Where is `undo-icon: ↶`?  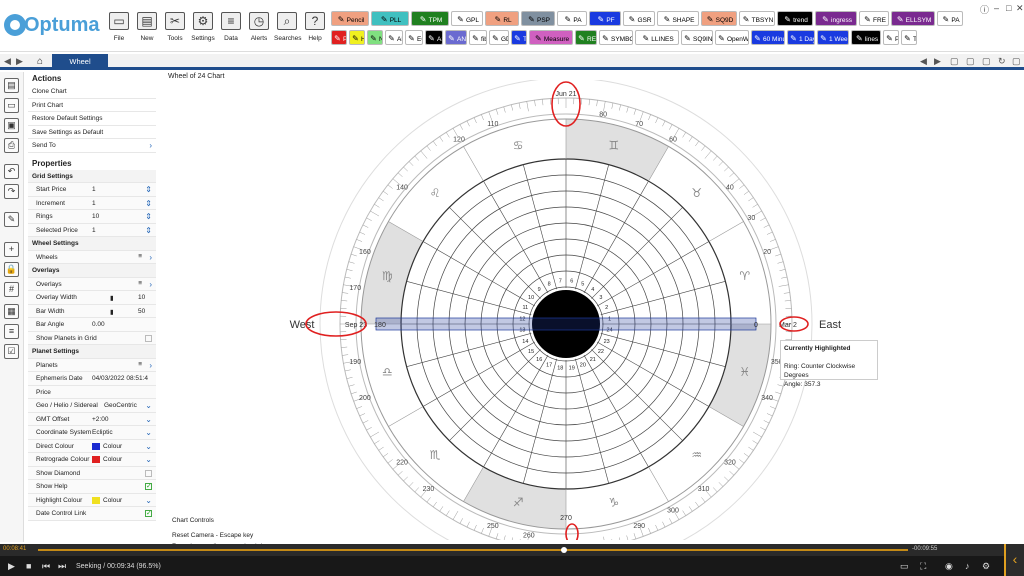
undo-icon: ↶ is located at coordinates (11, 171).